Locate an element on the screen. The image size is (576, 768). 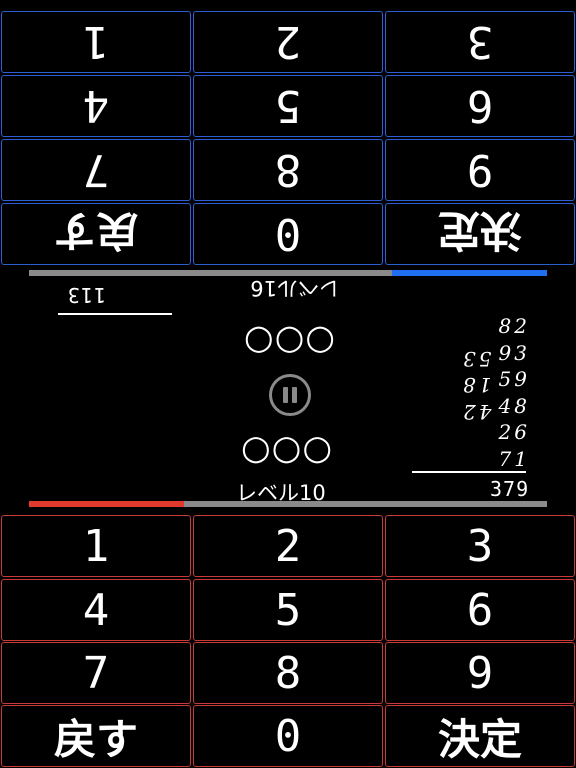
p1-key-6: 6 is located at coordinates (480, 610).